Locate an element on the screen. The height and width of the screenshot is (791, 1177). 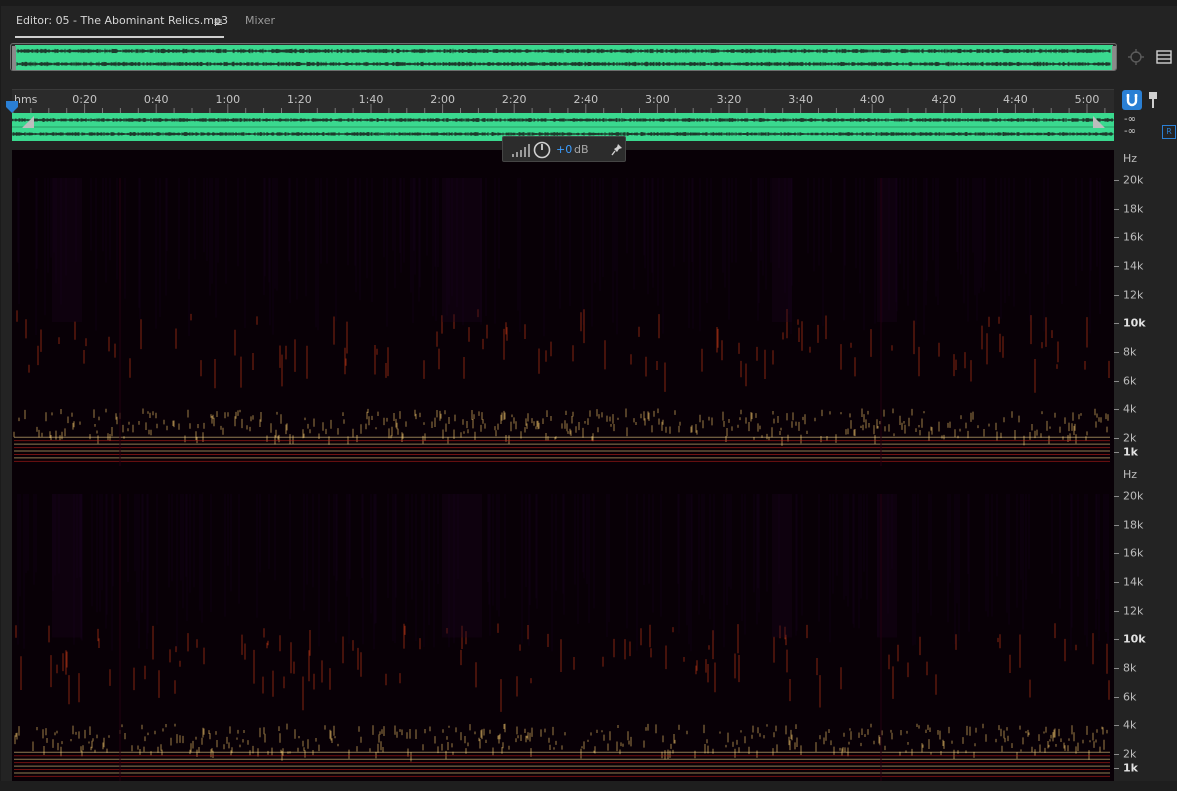
level-bars-icon is located at coordinates (521, 150).